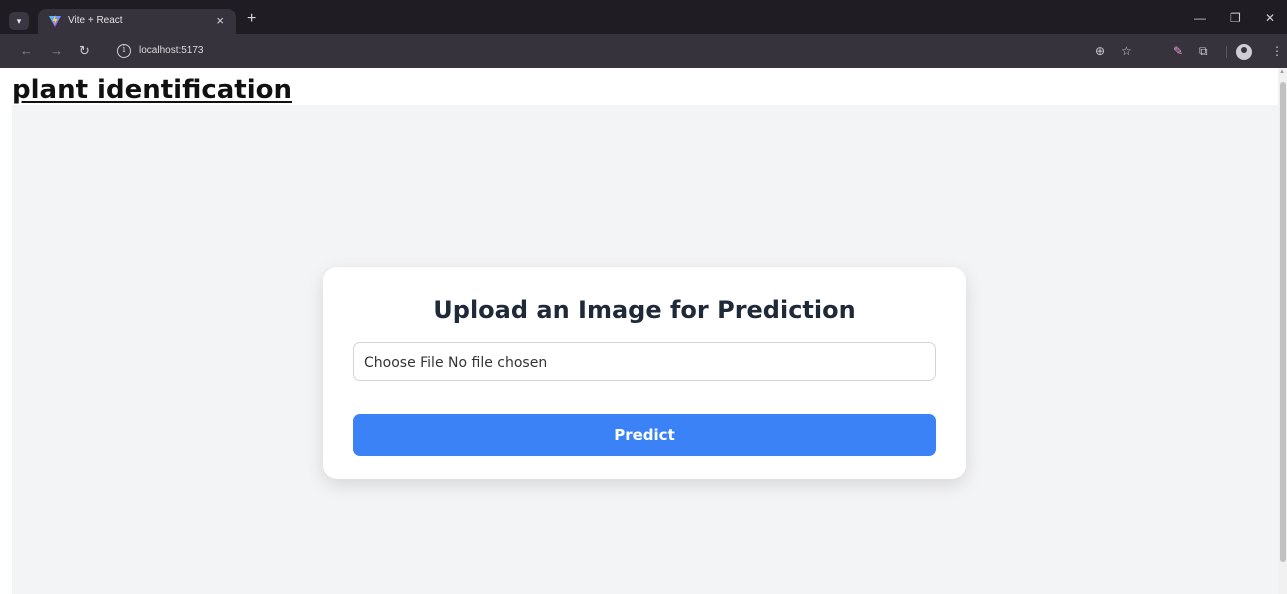 The height and width of the screenshot is (594, 1287). What do you see at coordinates (124, 51) in the screenshot?
I see `site-info-icon: i` at bounding box center [124, 51].